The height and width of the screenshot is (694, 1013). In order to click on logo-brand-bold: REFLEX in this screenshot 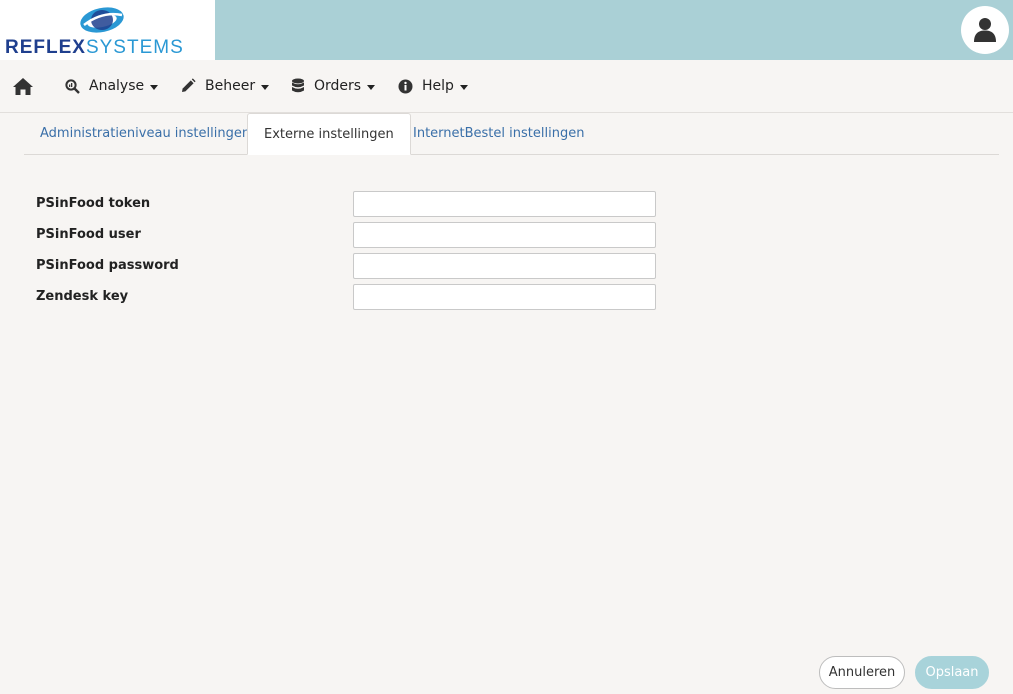, I will do `click(45, 47)`.